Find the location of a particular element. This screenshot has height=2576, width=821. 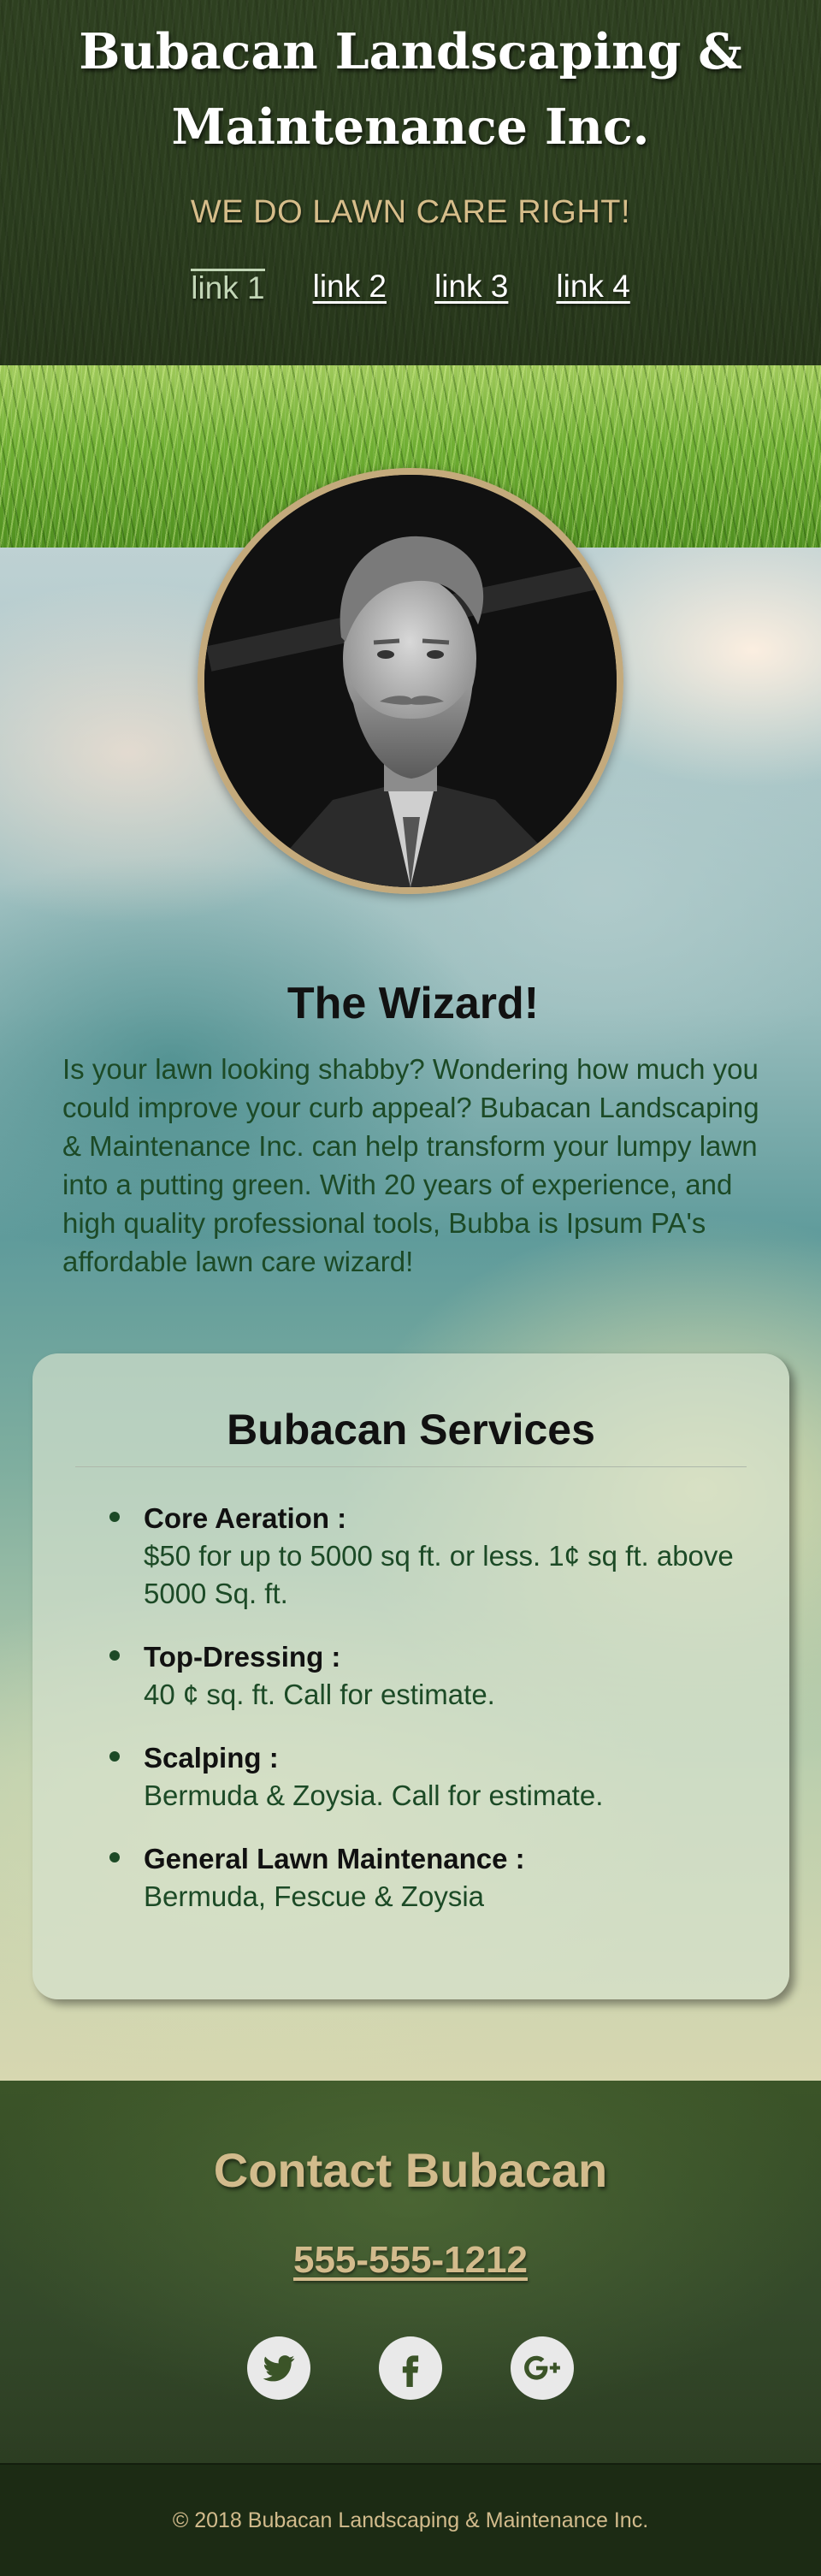

nav-link-2: link 2 is located at coordinates (350, 287).